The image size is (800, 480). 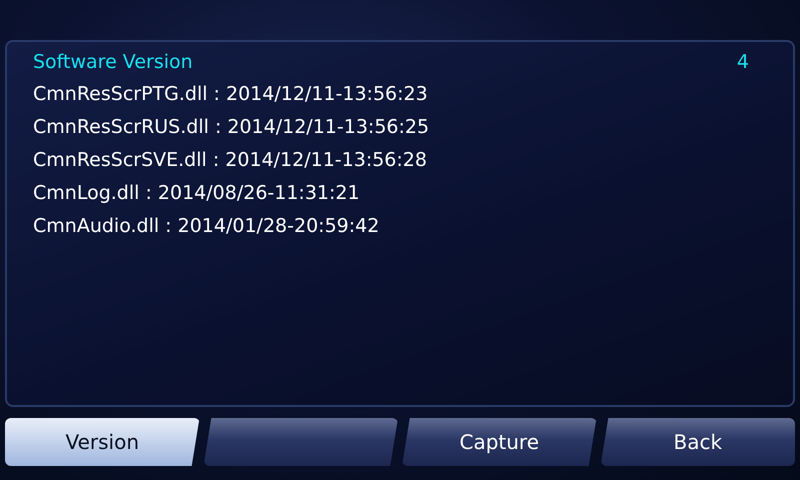 What do you see at coordinates (697, 442) in the screenshot?
I see `tab-button: Back` at bounding box center [697, 442].